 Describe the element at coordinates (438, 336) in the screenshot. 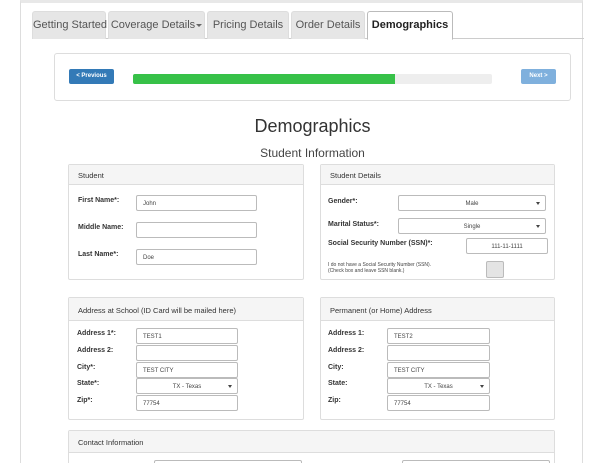

I see `home-address1-input: TEST2` at that location.